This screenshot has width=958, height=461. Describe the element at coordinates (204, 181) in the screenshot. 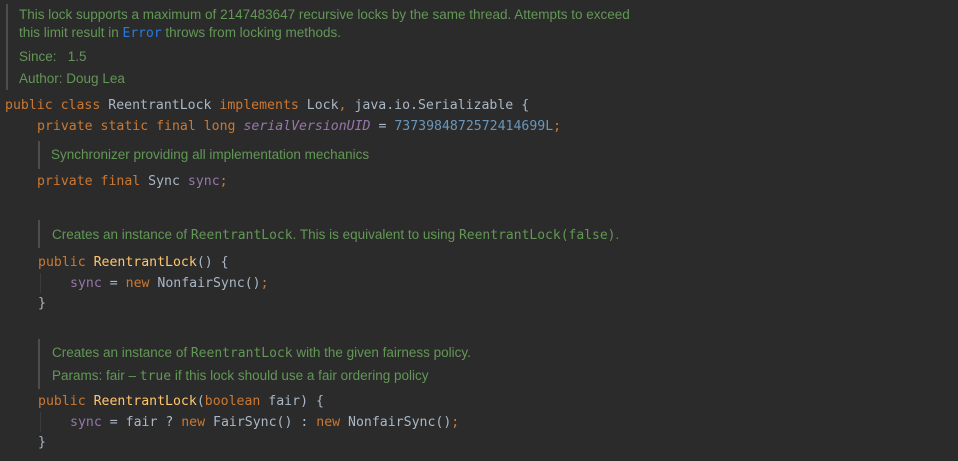

I see `sync-field-name: sync` at that location.